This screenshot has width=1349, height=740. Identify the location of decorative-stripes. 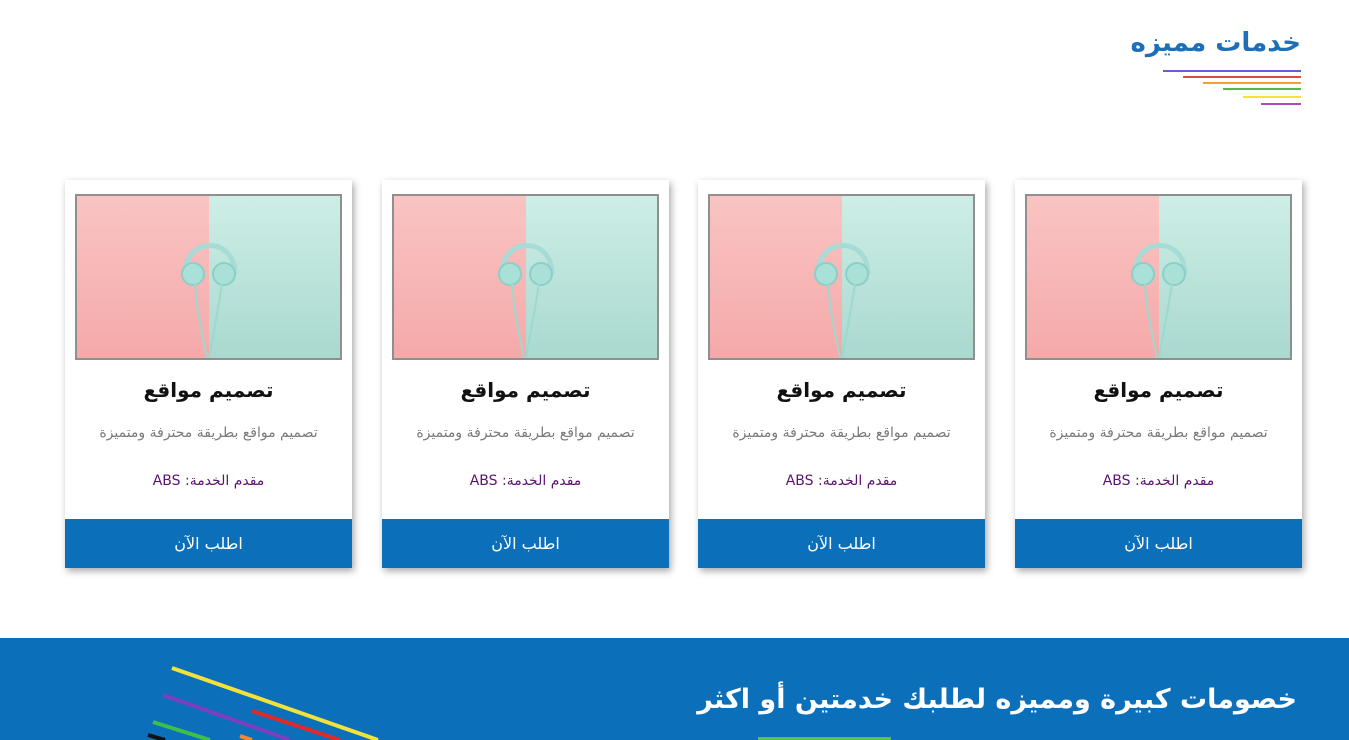
(263, 703).